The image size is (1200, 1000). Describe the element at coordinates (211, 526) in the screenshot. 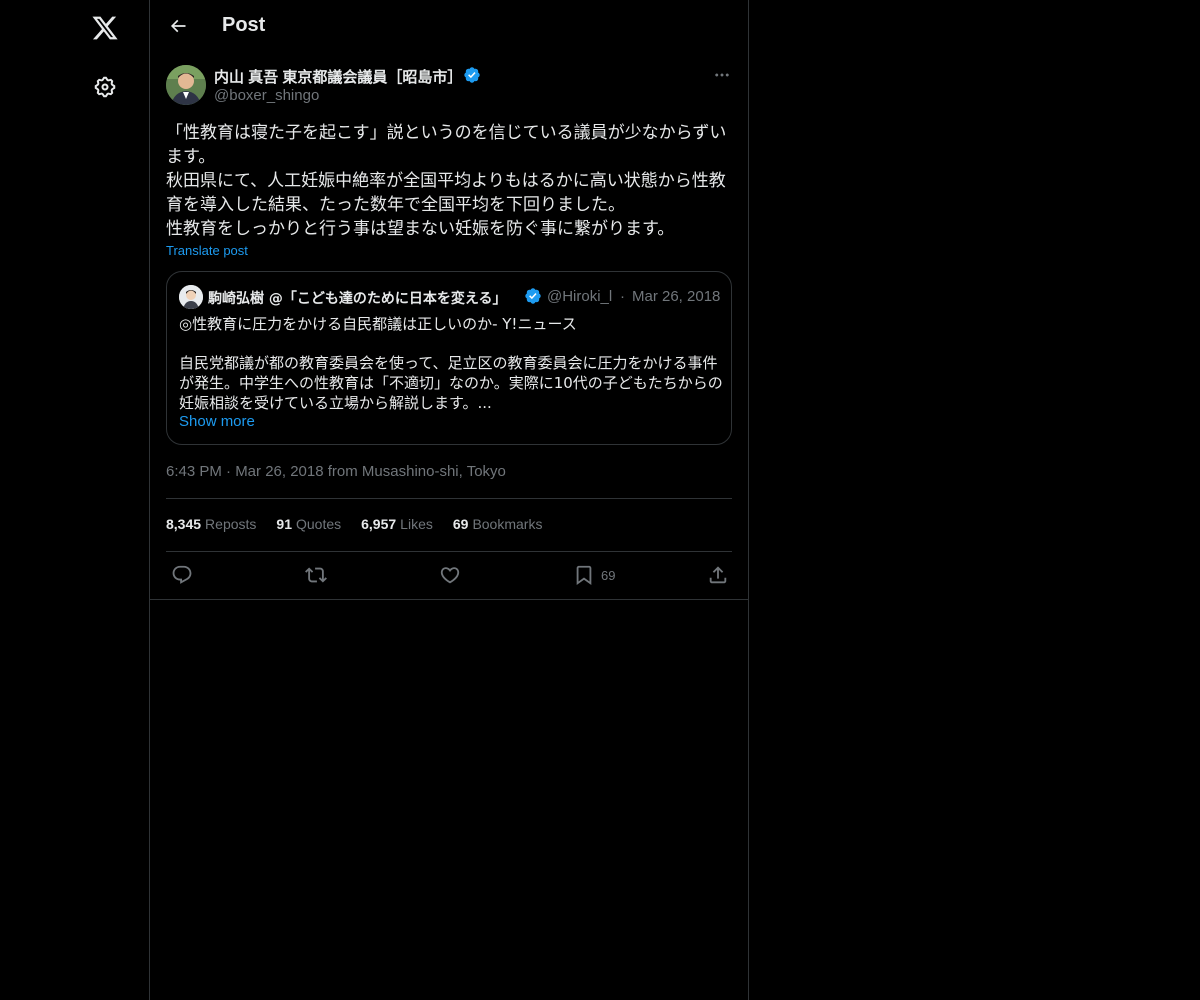

I see `reposts-stat: 8,345 Reposts` at that location.